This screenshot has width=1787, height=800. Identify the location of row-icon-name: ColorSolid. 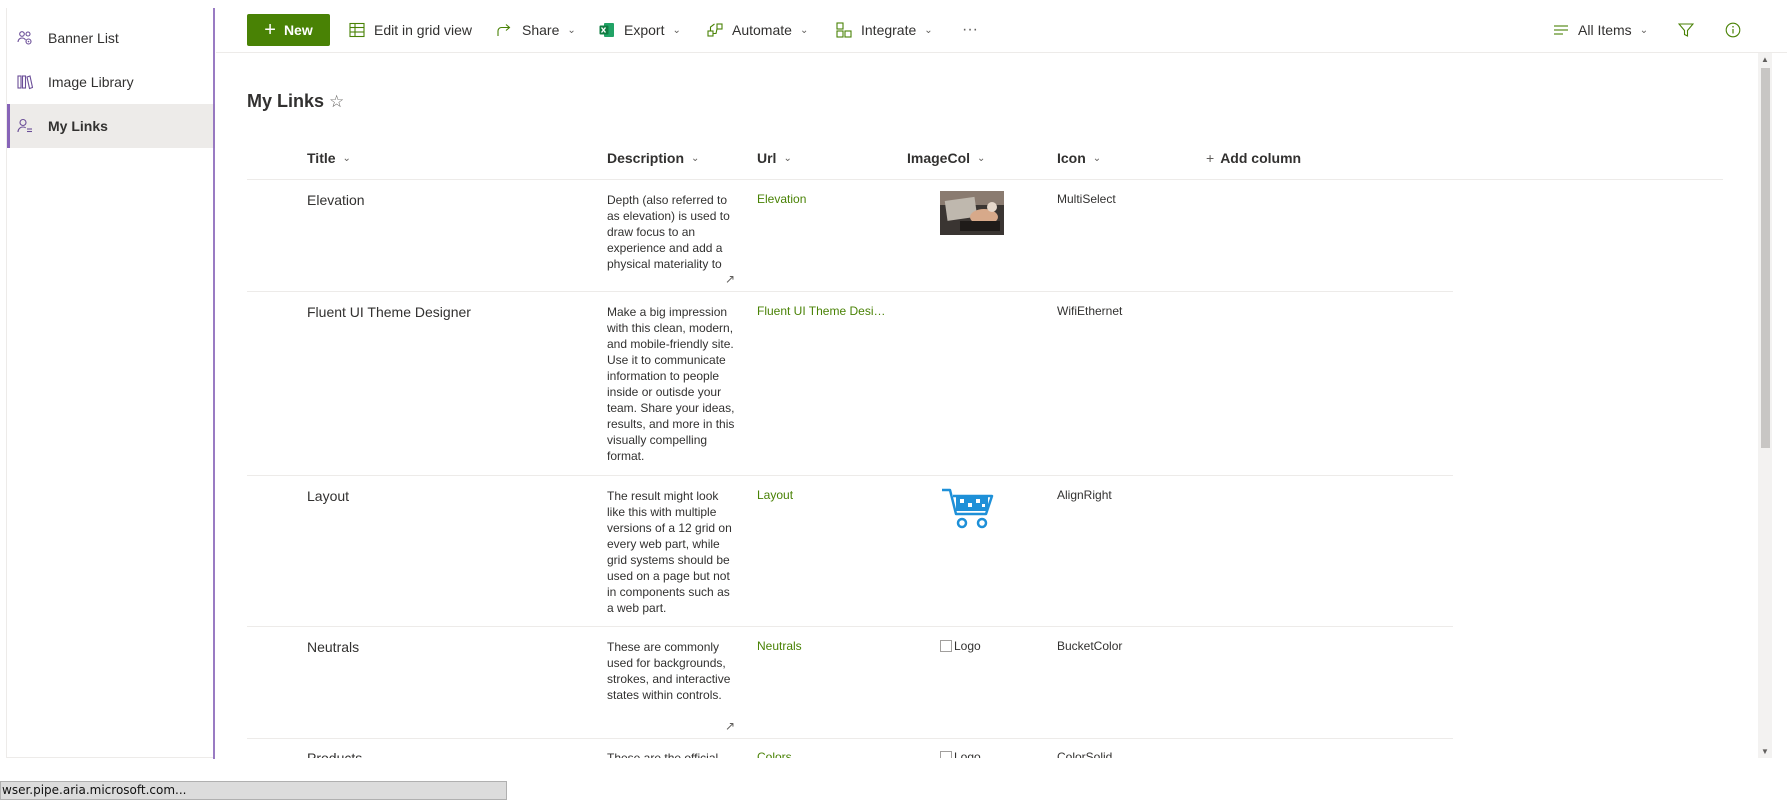
(1085, 754).